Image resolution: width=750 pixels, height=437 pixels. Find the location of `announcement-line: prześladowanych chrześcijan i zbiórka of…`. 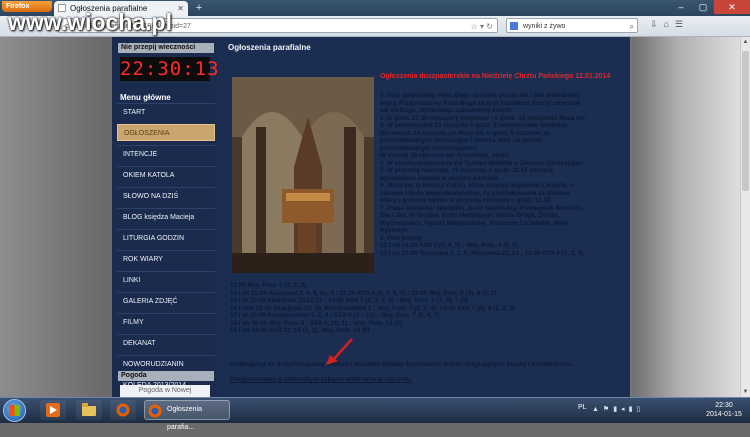

announcement-line: prześladowanych chrześcijan i zbiórka of… is located at coordinates (461, 140).